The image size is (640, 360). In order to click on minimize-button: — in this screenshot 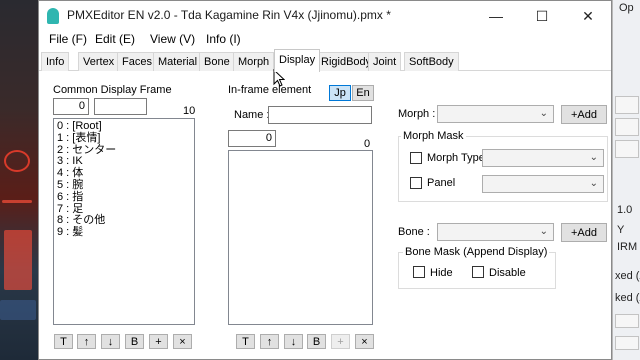, I will do `click(496, 16)`.